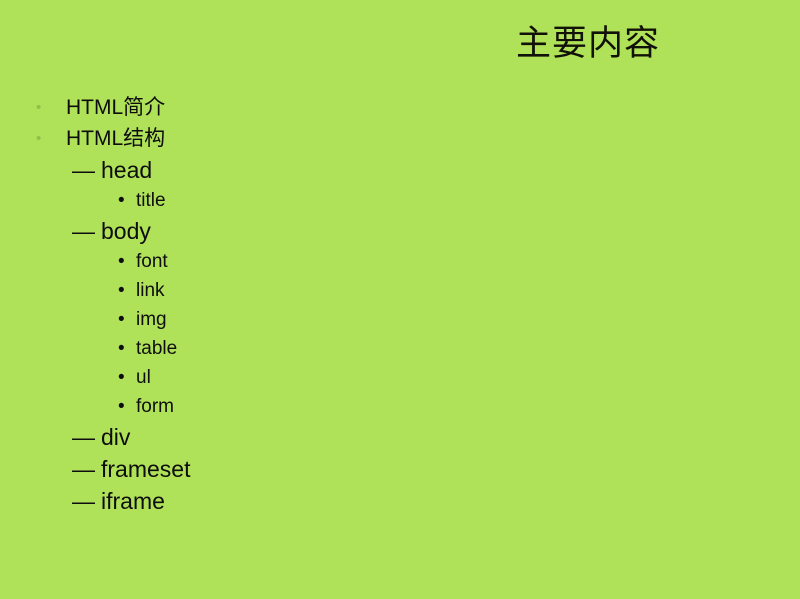 The width and height of the screenshot is (800, 599). What do you see at coordinates (157, 348) in the screenshot?
I see `outline-item-label: table` at bounding box center [157, 348].